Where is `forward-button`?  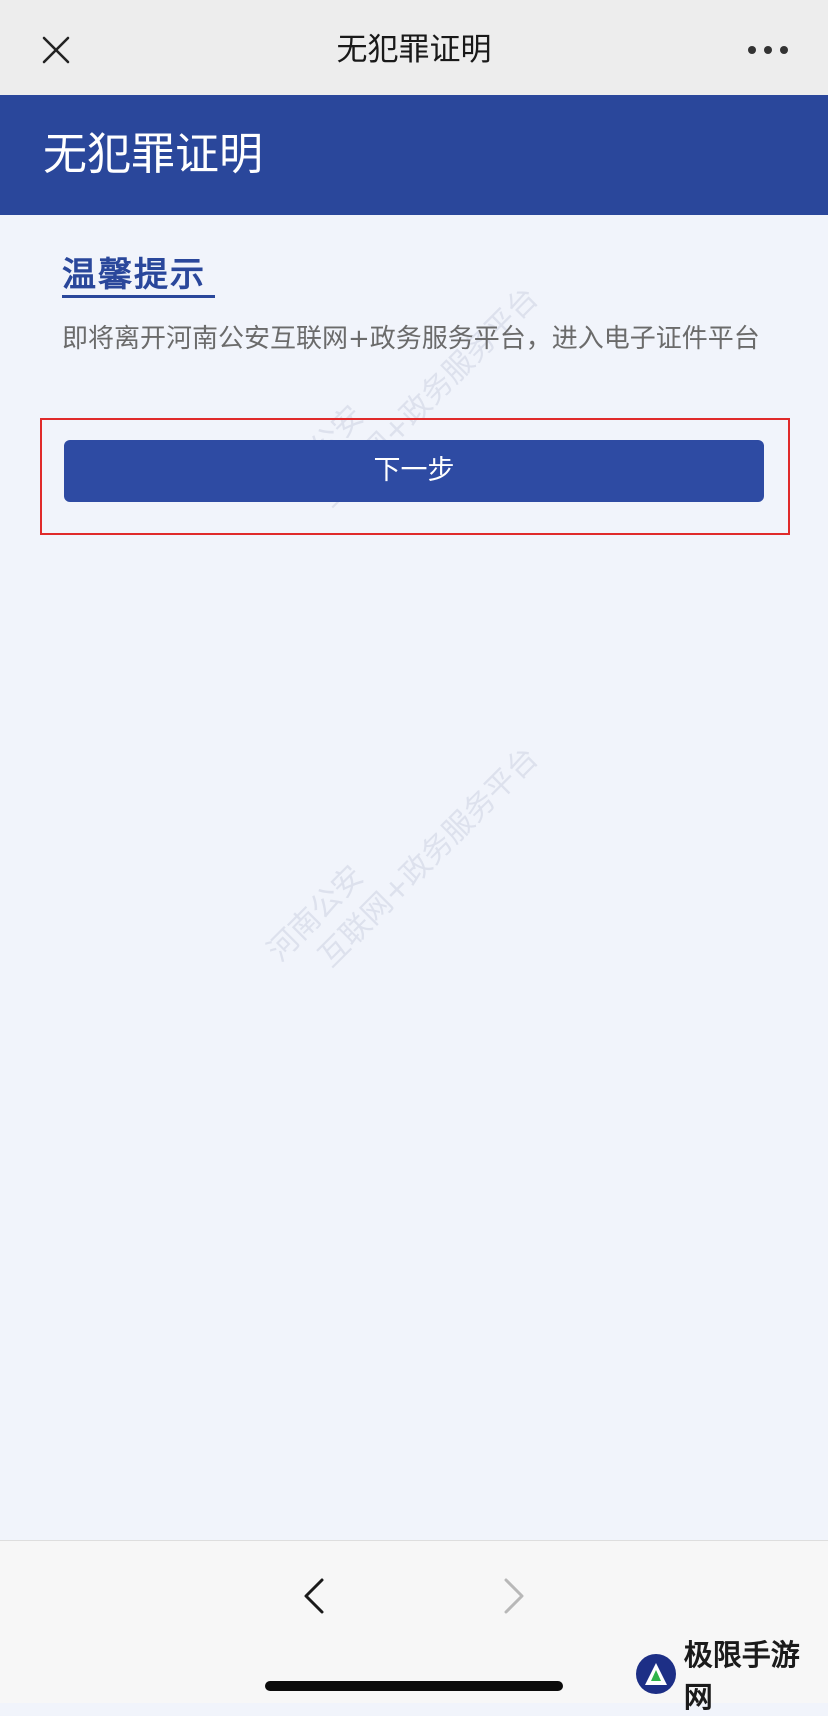 forward-button is located at coordinates (514, 1596).